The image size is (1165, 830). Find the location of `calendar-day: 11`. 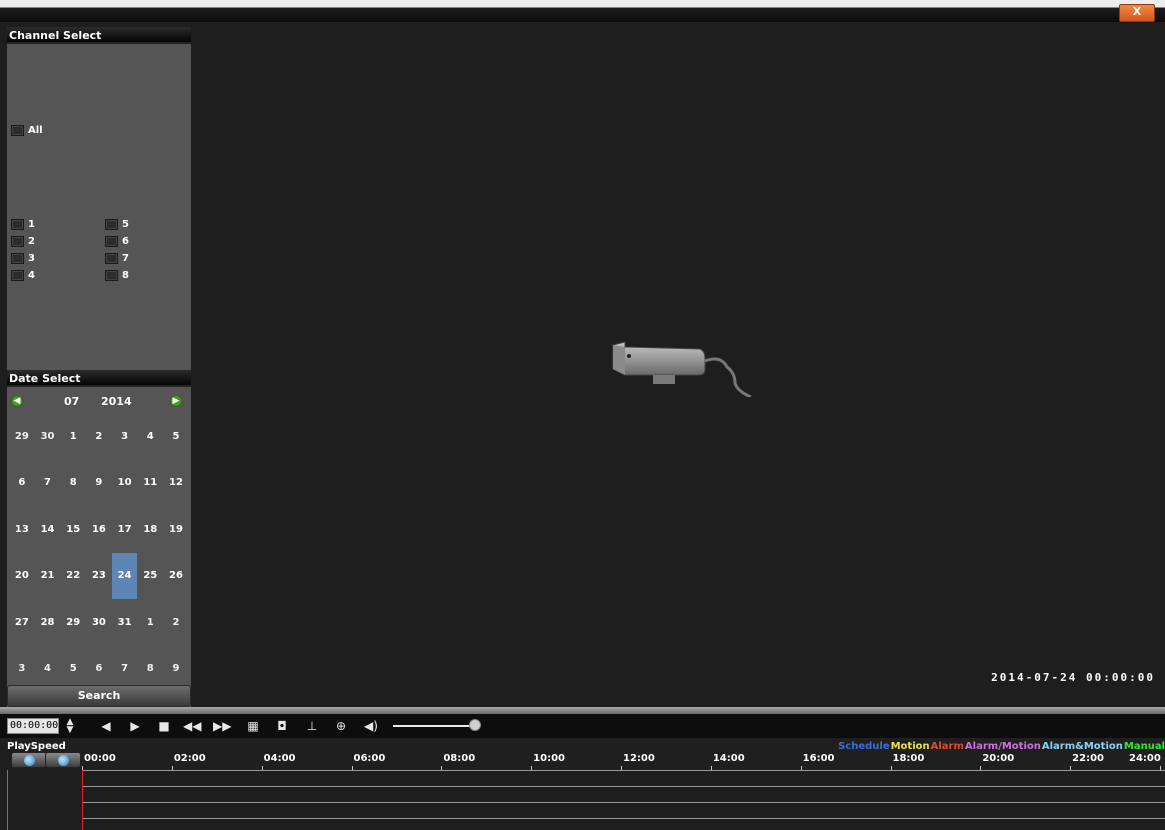

calendar-day: 11 is located at coordinates (150, 483).